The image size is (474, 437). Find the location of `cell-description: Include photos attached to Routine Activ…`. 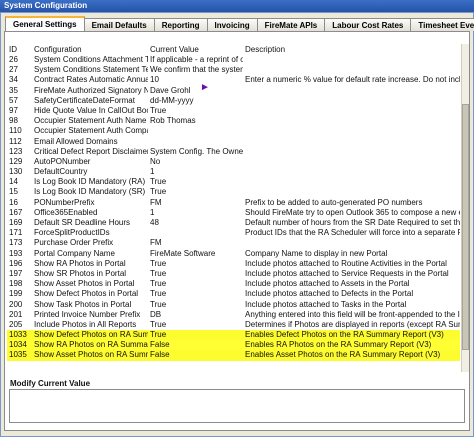

cell-description: Include photos attached to Routine Activ… is located at coordinates (351, 264).